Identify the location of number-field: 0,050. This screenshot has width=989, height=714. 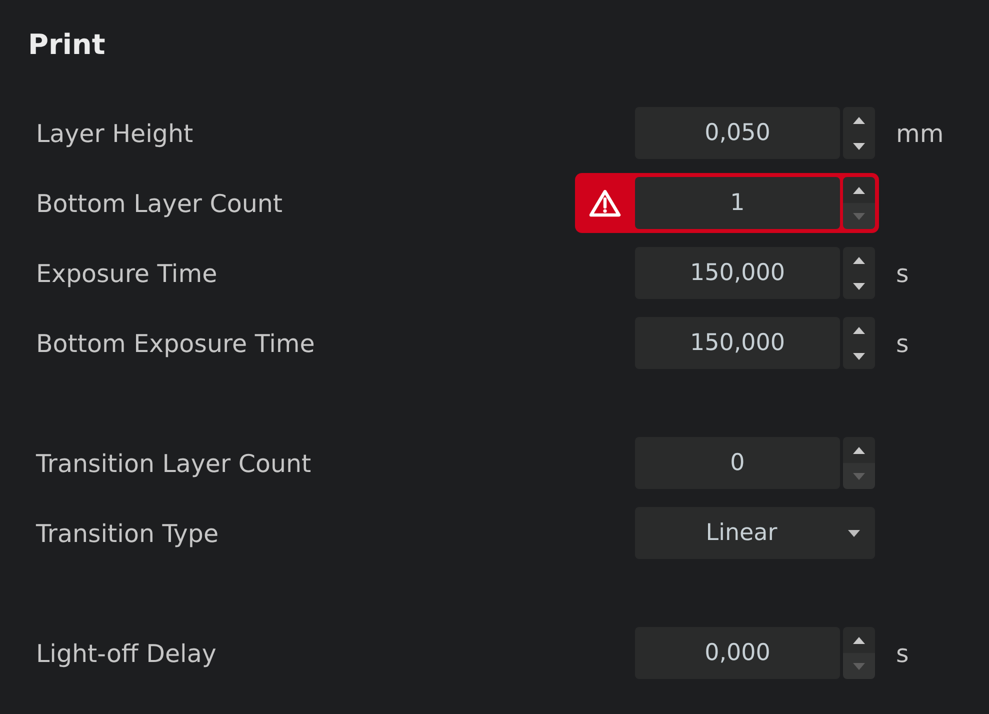
(737, 133).